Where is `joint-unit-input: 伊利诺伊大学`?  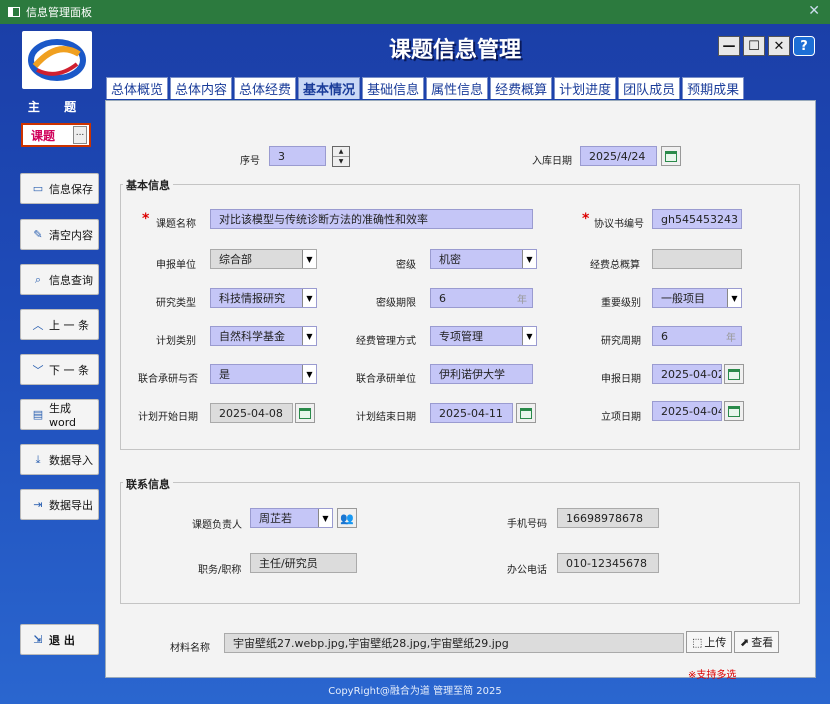
joint-unit-input: 伊利诺伊大学 is located at coordinates (481, 374).